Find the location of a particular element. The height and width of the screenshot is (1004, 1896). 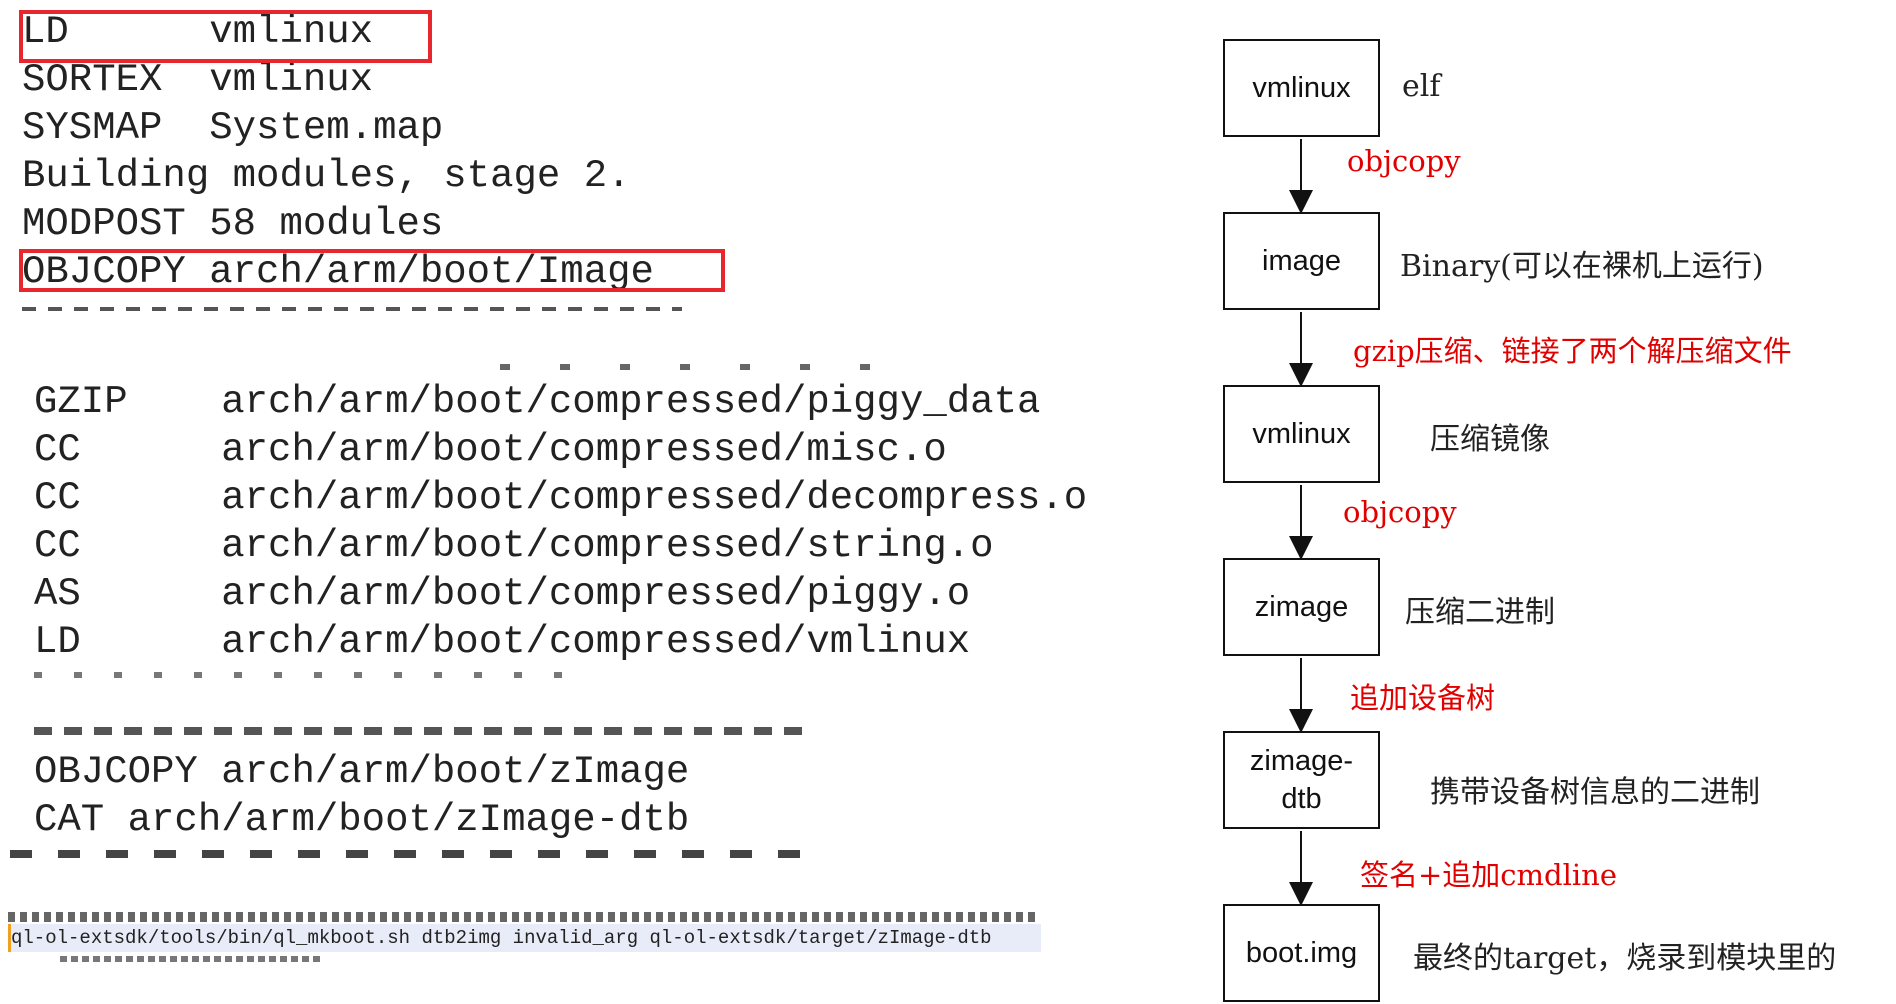

flow-node-image: image is located at coordinates (1301, 261).